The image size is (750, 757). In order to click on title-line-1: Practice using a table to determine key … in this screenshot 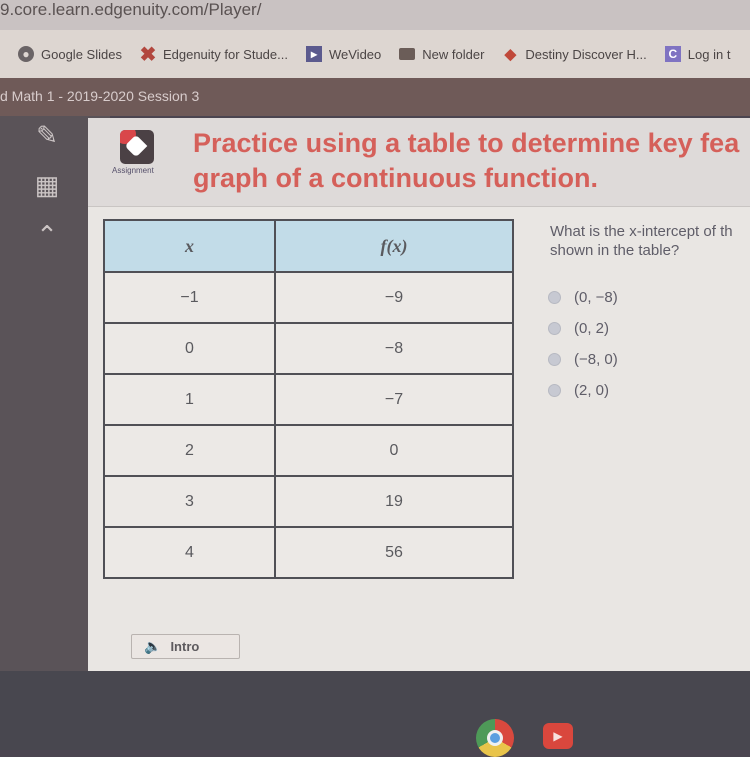, I will do `click(466, 143)`.